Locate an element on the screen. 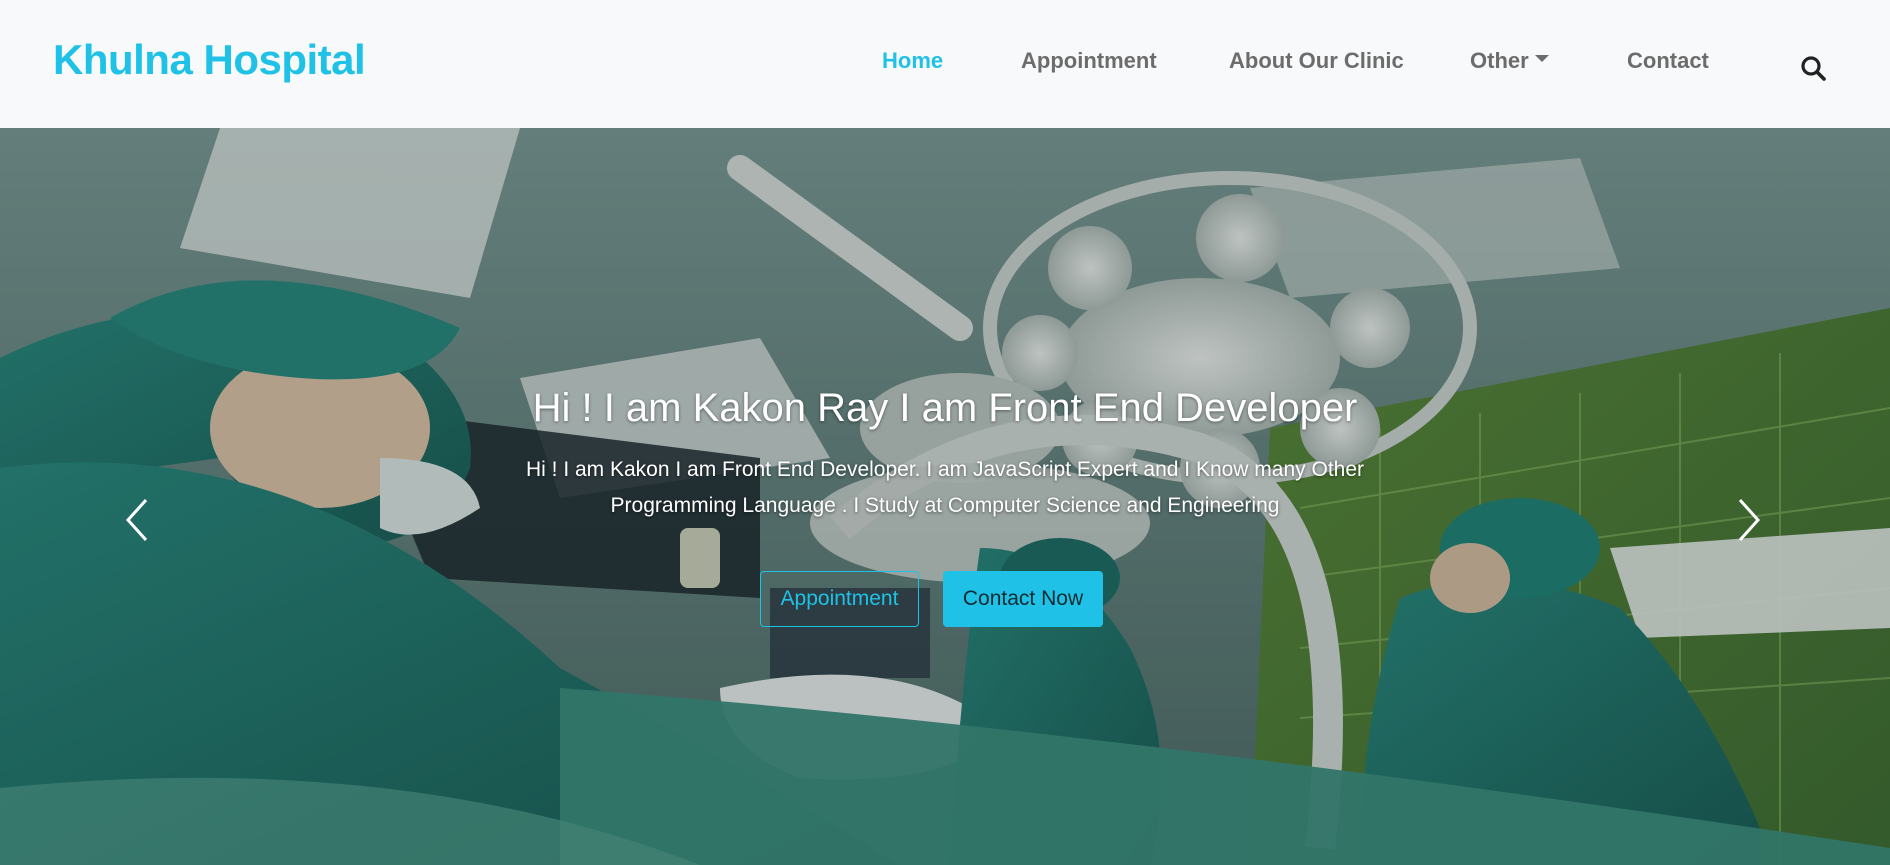 The width and height of the screenshot is (1890, 865). carousel-prev-button is located at coordinates (138, 520).